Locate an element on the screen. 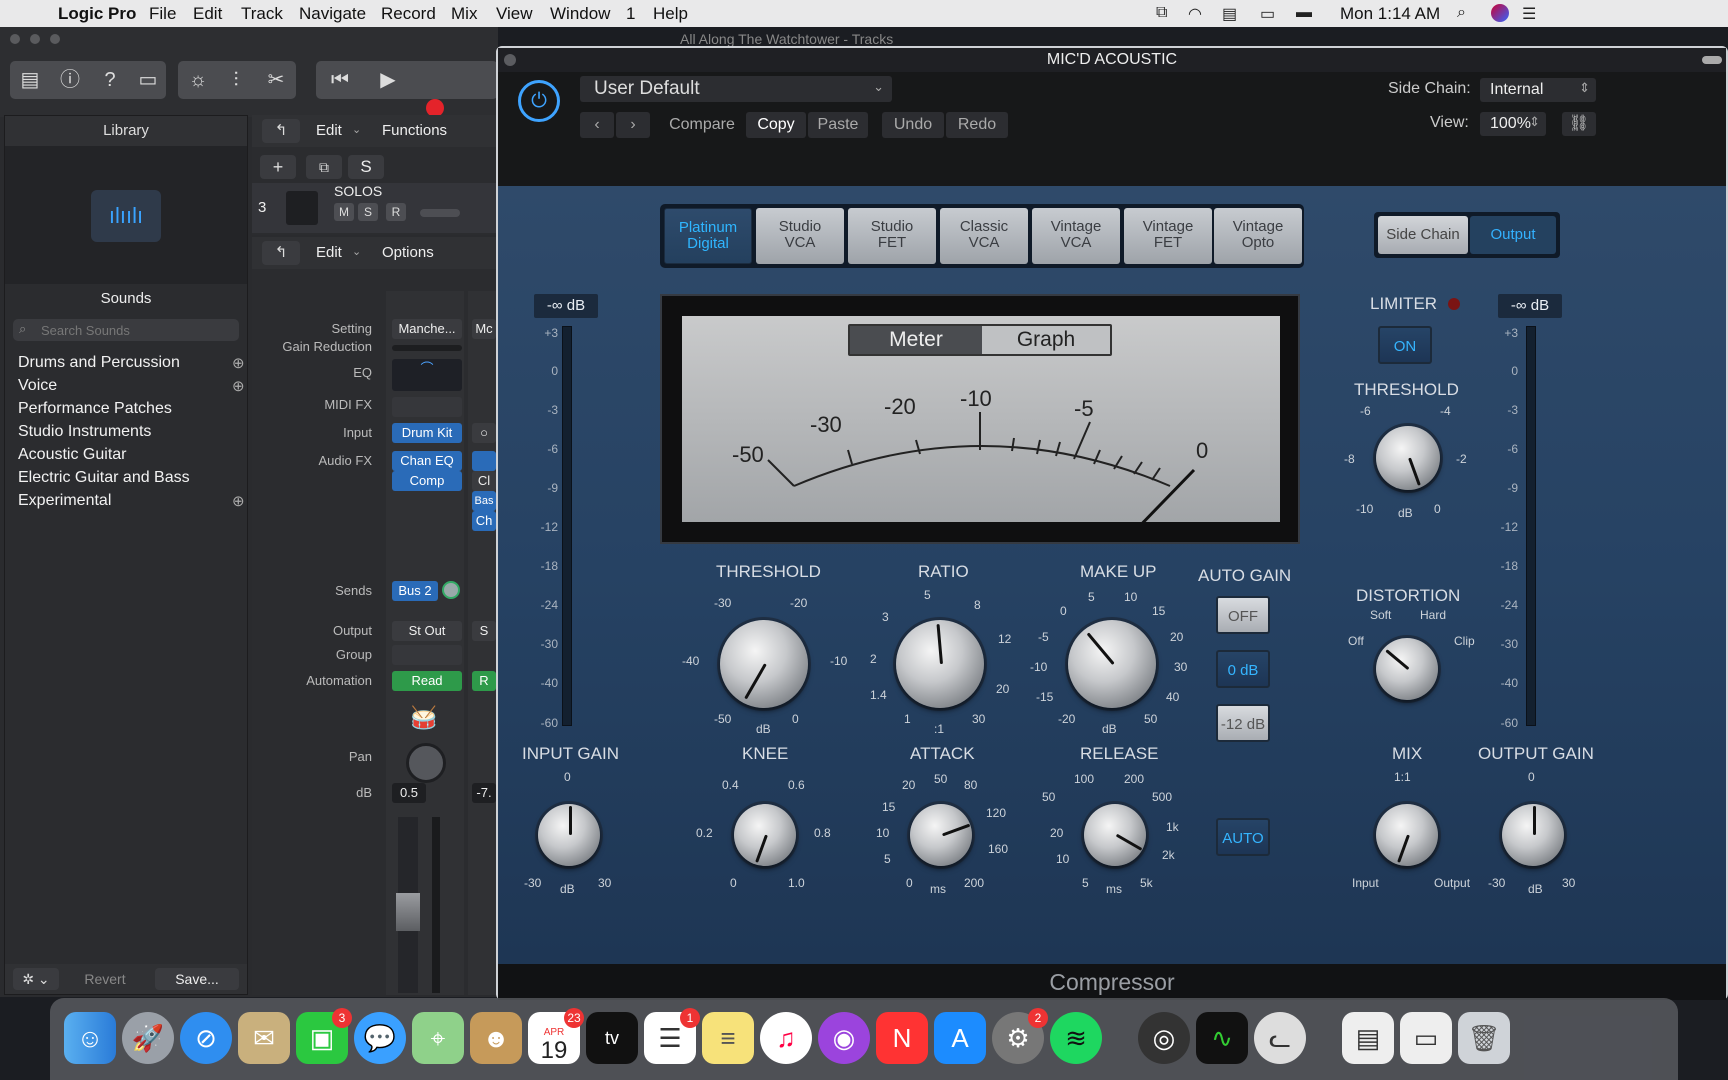 This screenshot has width=1728, height=1080. tracks-edit-menu: Edit is located at coordinates (329, 130).